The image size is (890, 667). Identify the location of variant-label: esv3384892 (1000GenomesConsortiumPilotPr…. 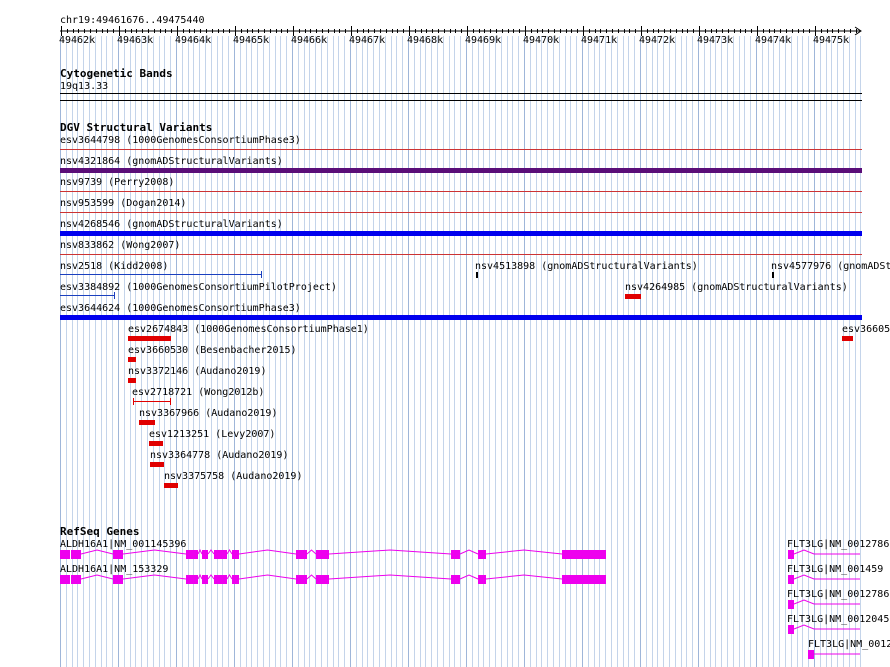
(198, 287).